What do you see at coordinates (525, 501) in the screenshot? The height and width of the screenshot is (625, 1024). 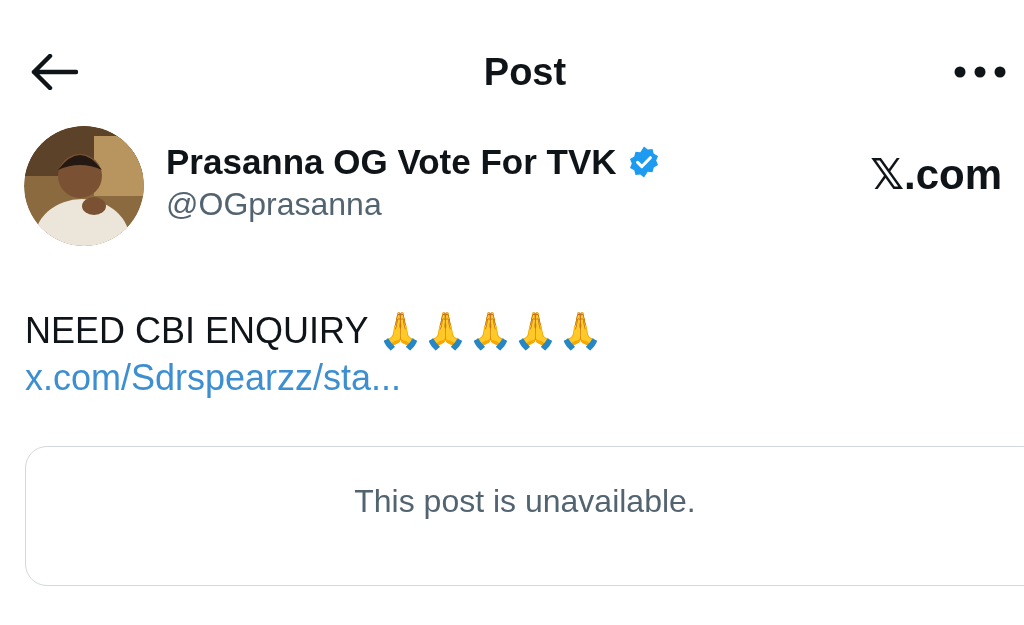 I see `unavailable-message: This post is unavailable.` at bounding box center [525, 501].